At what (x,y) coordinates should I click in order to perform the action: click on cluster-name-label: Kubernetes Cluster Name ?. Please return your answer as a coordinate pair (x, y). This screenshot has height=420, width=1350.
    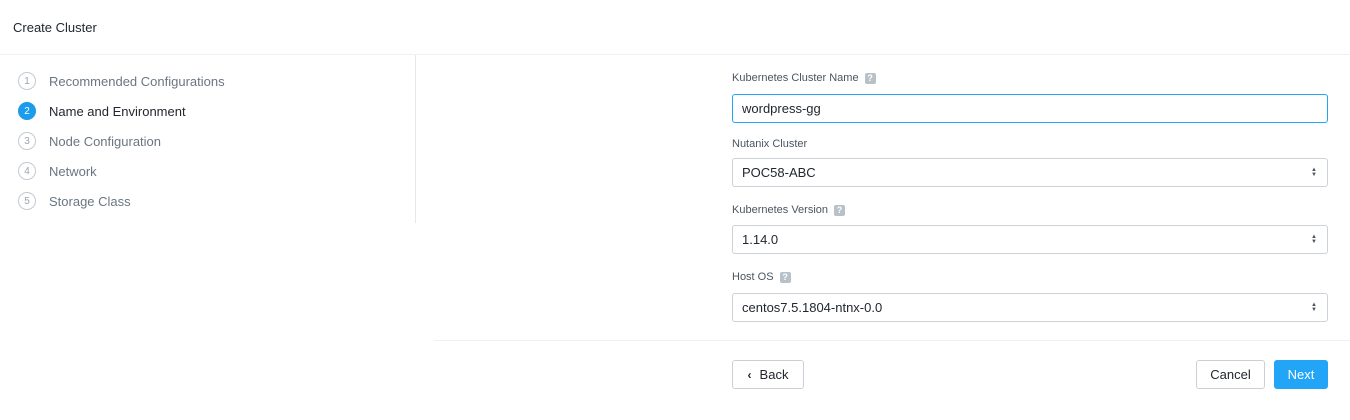
    Looking at the image, I should click on (804, 78).